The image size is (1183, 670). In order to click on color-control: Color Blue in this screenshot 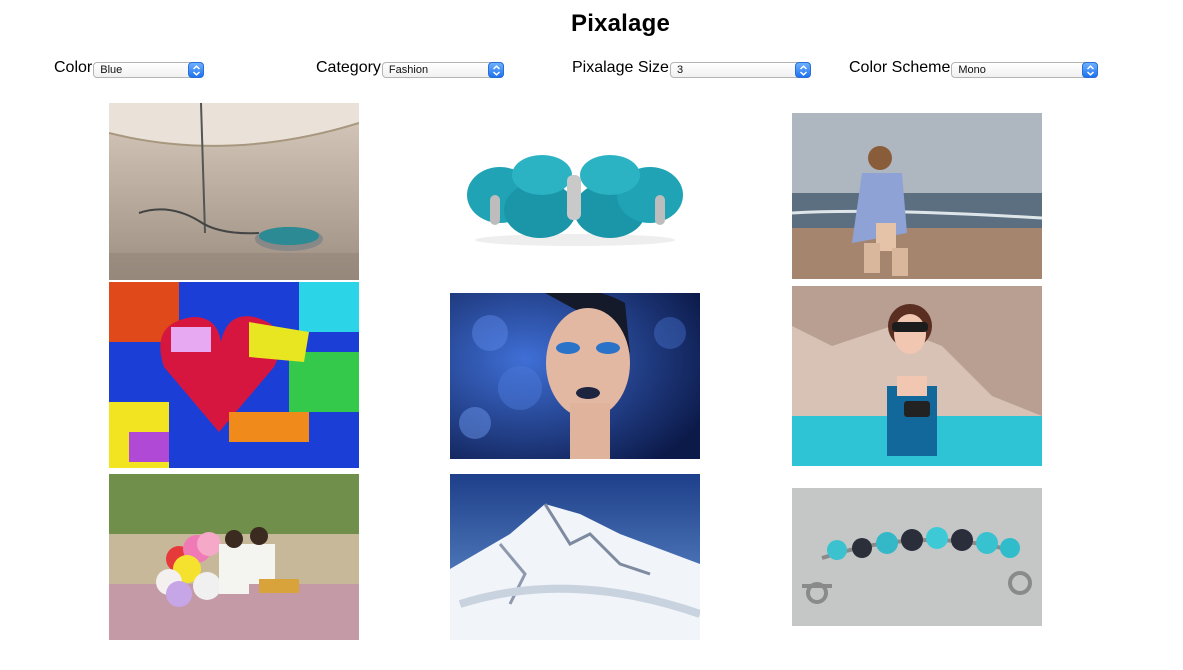, I will do `click(129, 68)`.